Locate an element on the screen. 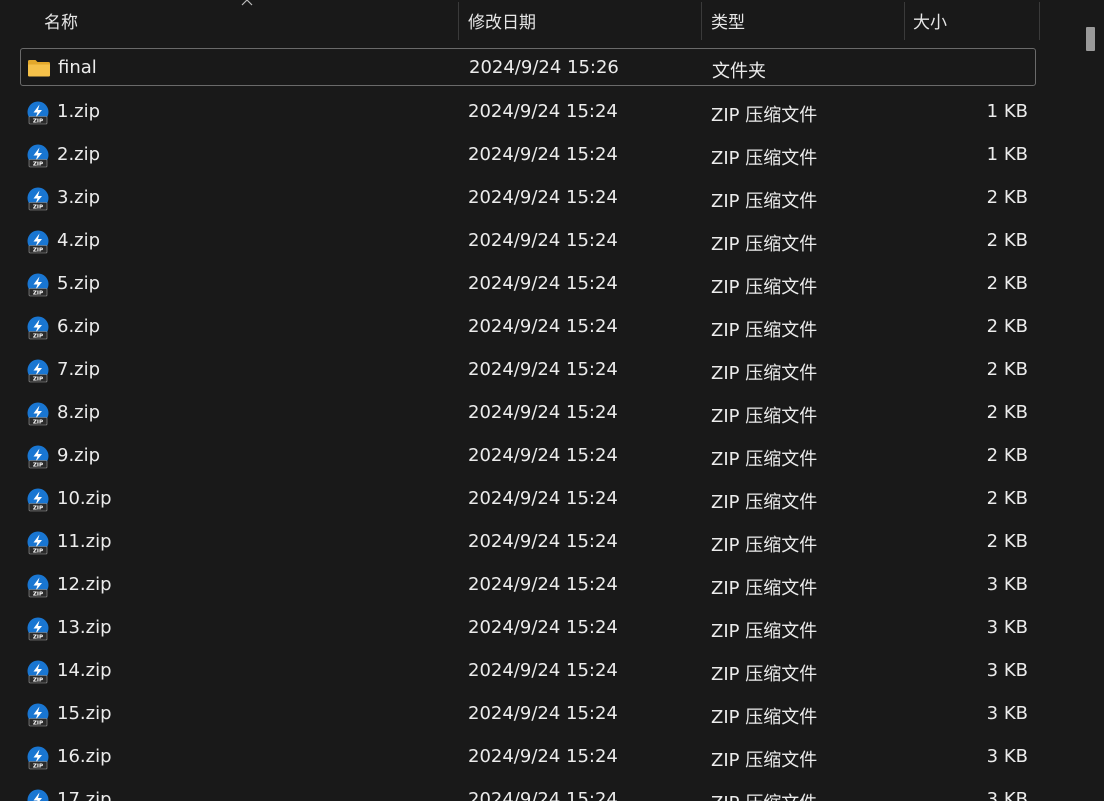 The image size is (1104, 801). column-header-type: 类型 is located at coordinates (806, 20).